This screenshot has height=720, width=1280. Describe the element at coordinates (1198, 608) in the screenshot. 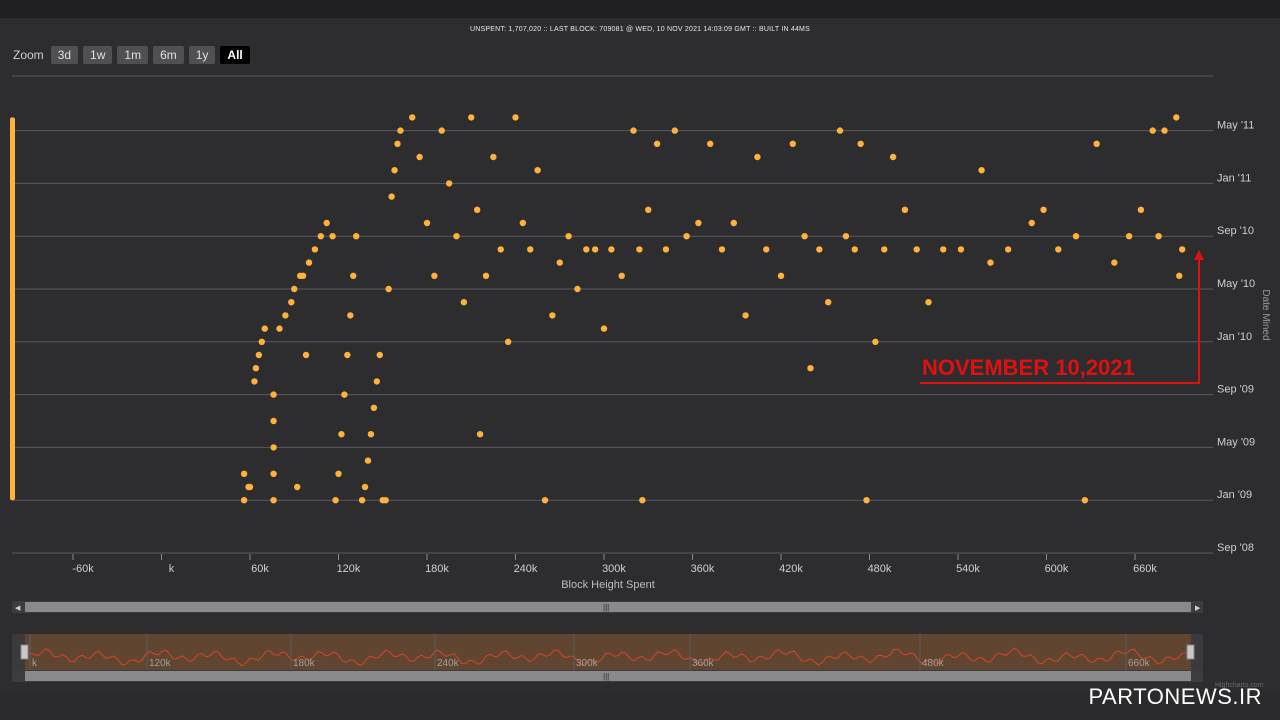

I see `scroll-right-icon: ▶` at that location.